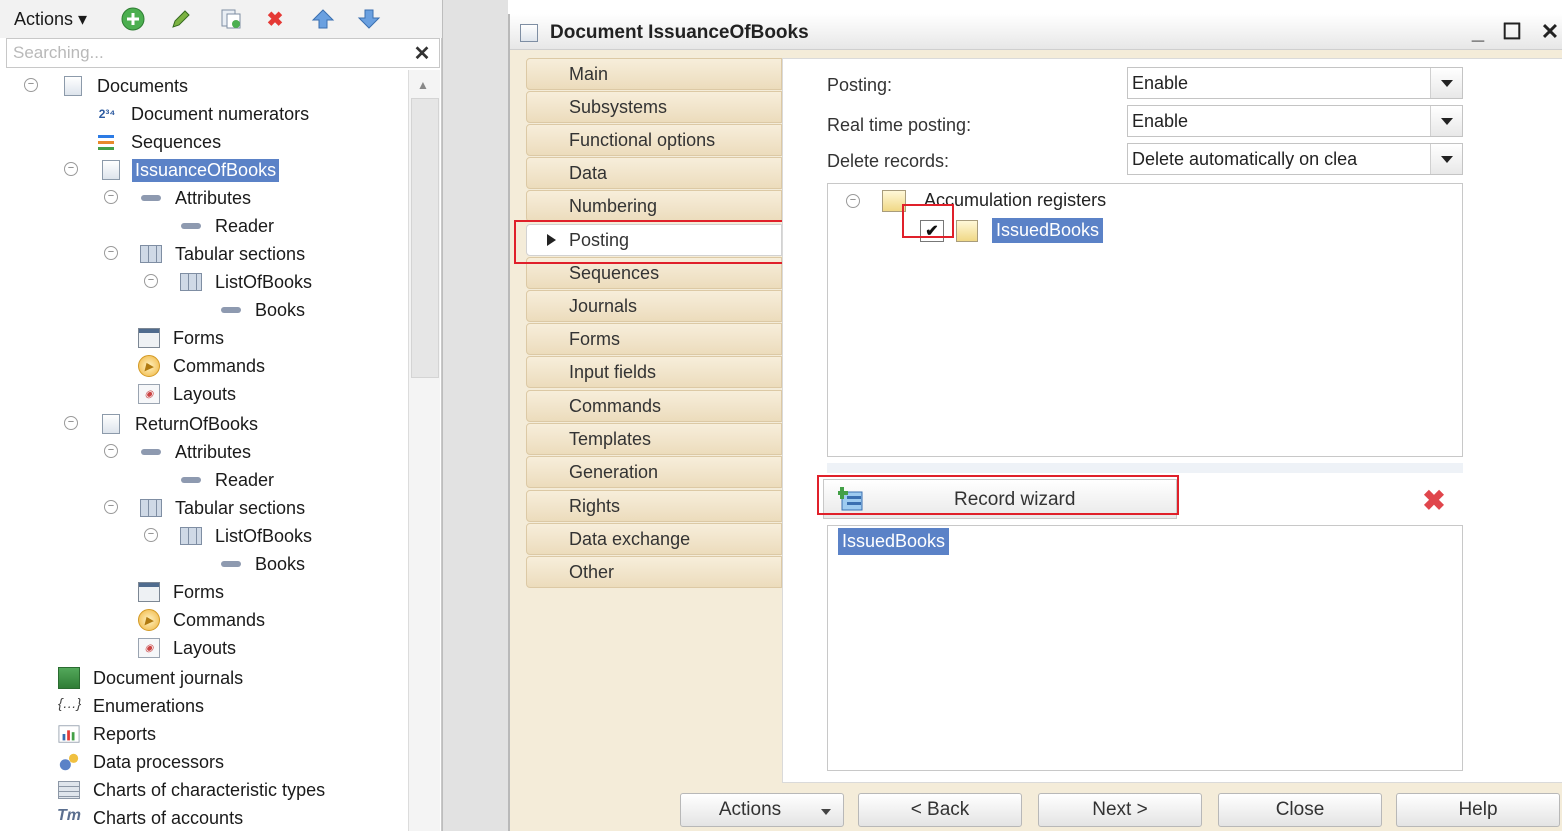 Image resolution: width=1562 pixels, height=831 pixels. Describe the element at coordinates (1000, 499) in the screenshot. I see `record-wizard-button: Record wizard` at that location.